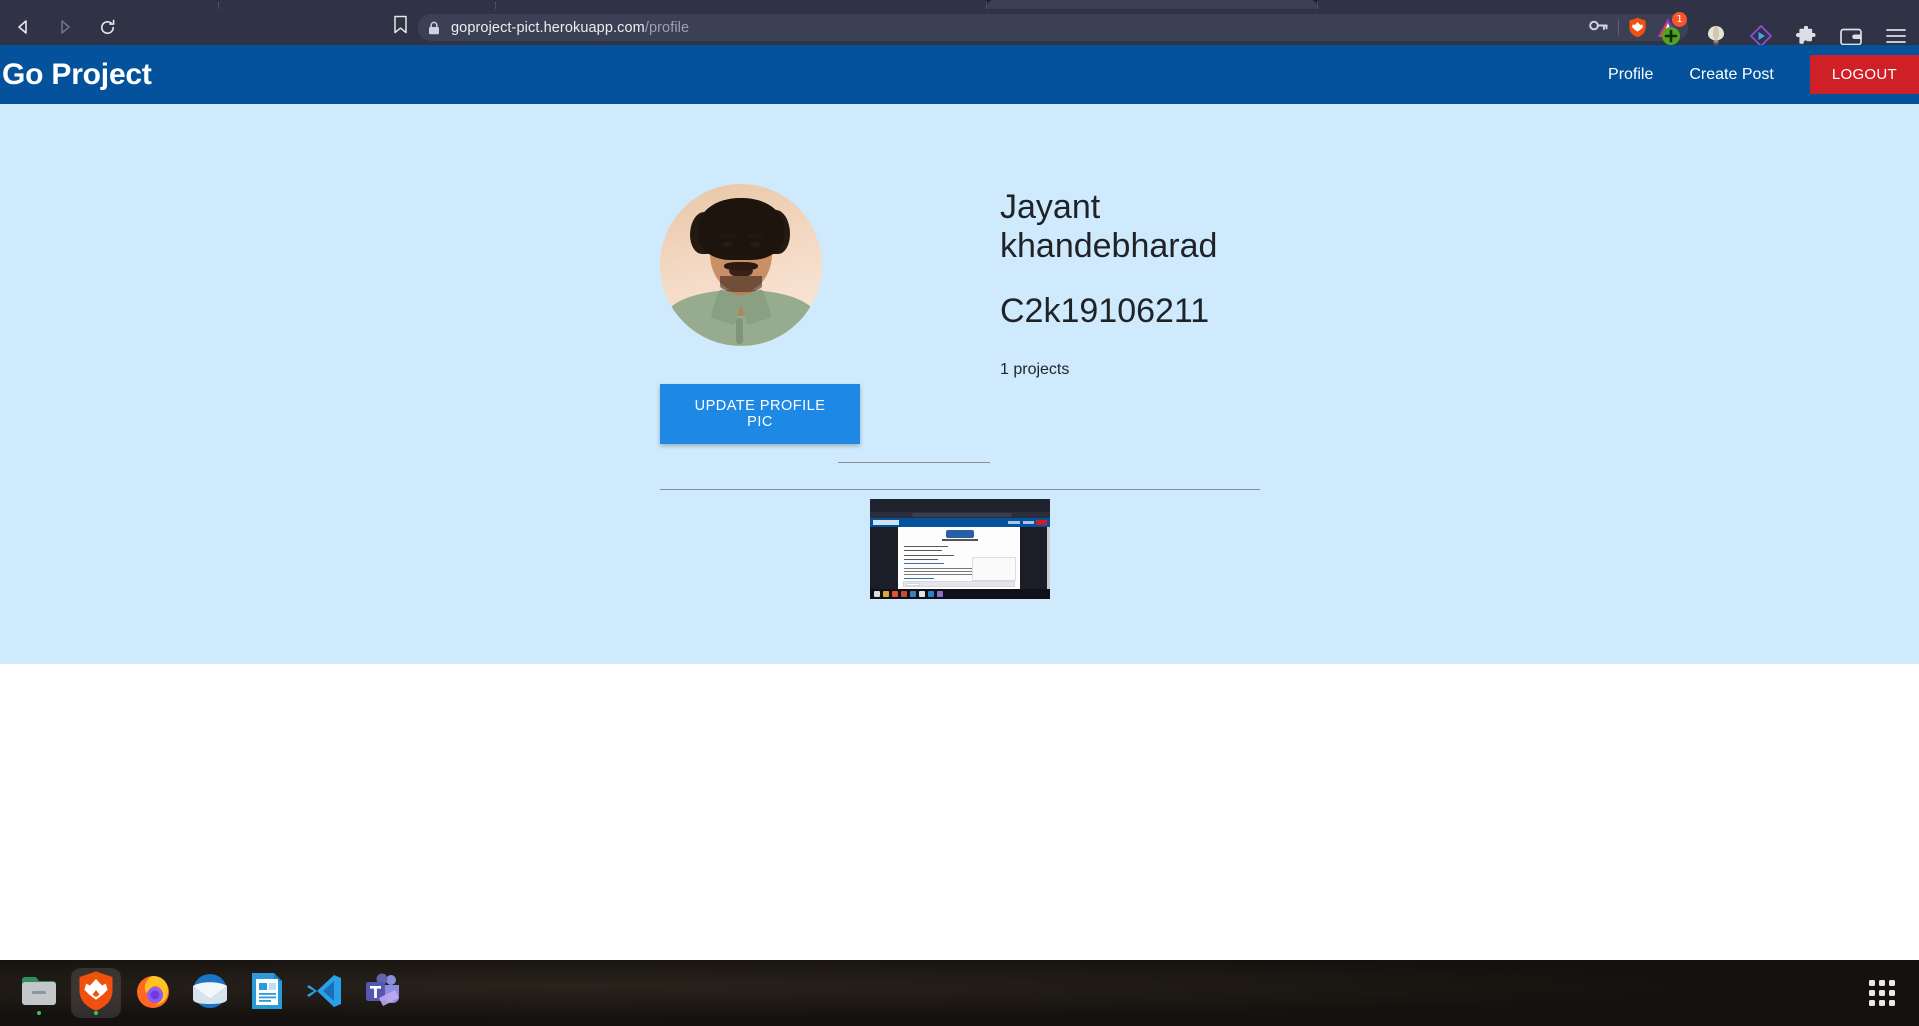 This screenshot has width=1919, height=1026. Describe the element at coordinates (381, 993) in the screenshot. I see `taskbar-item-teams` at that location.